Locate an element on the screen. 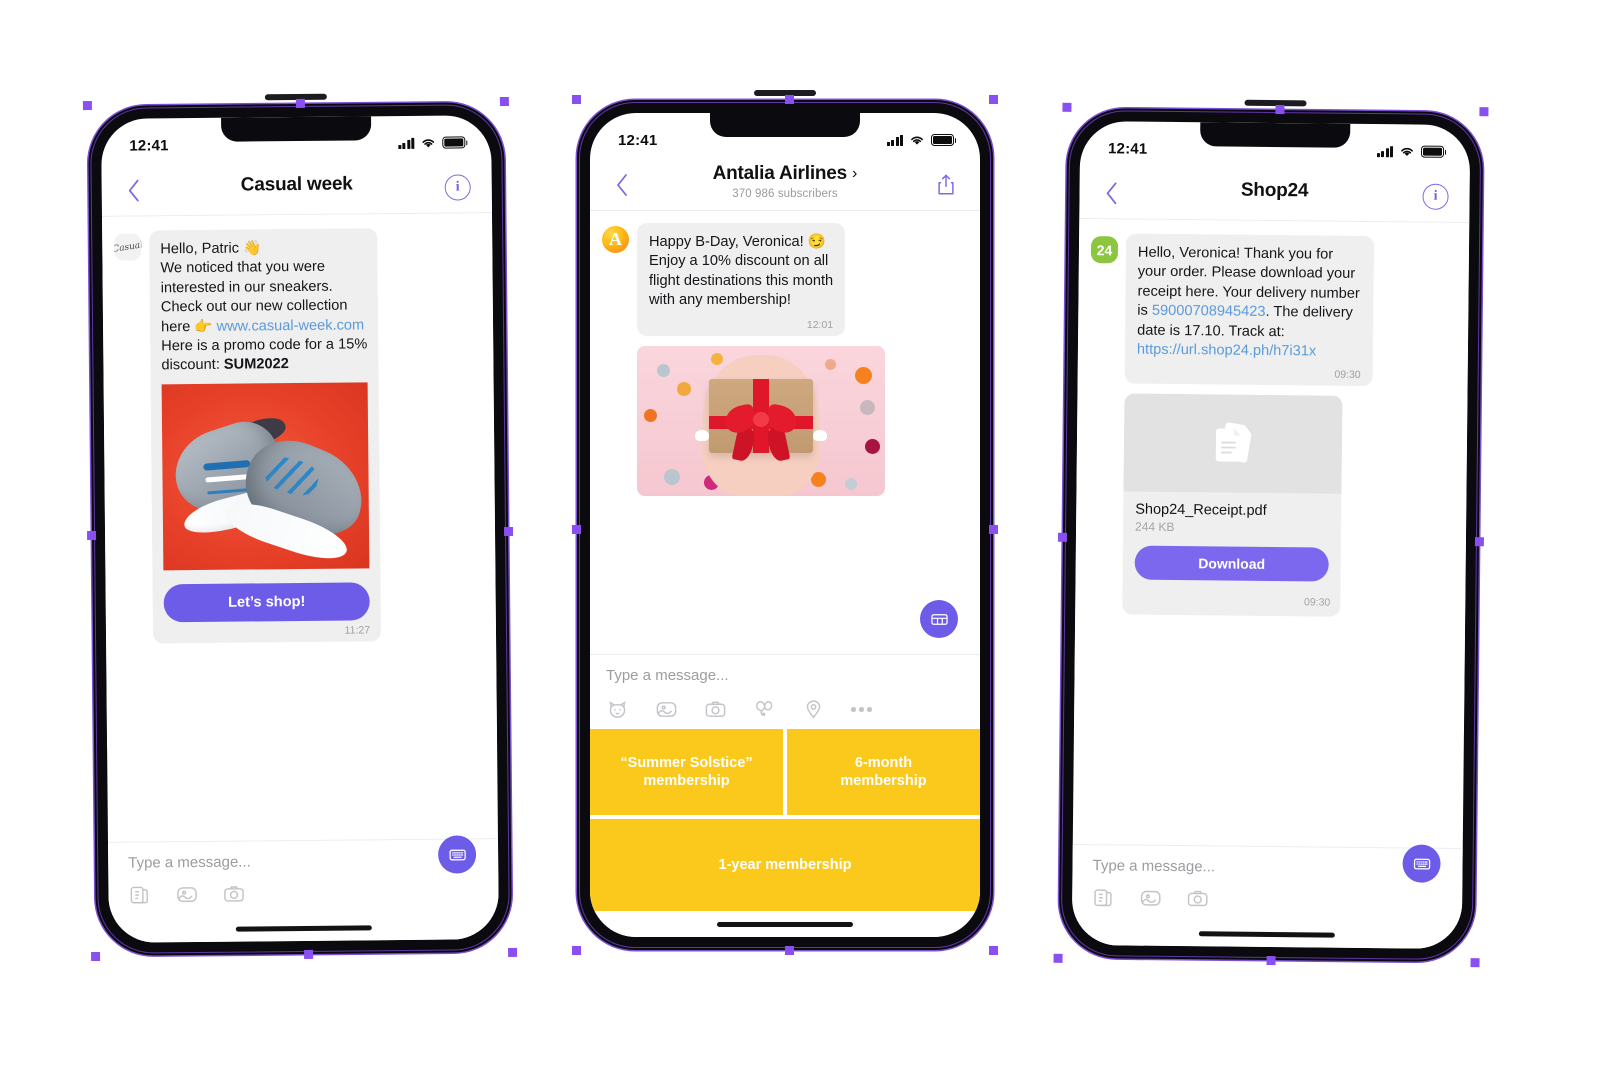 The height and width of the screenshot is (1089, 1600). info-glyph: i is located at coordinates (457, 187).